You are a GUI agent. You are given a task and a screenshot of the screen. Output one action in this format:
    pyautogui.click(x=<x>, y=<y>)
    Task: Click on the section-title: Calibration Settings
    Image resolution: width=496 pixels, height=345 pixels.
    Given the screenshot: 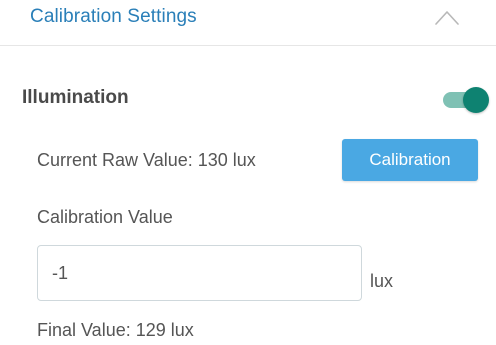 What is the action you would take?
    pyautogui.click(x=113, y=16)
    